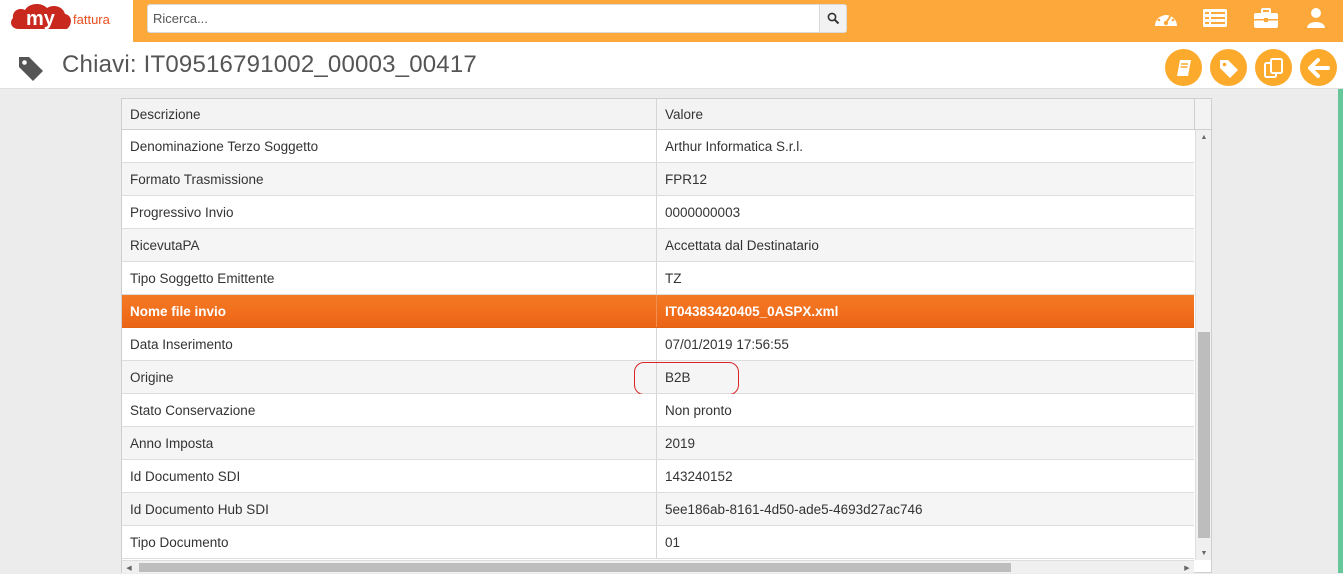  Describe the element at coordinates (658, 179) in the screenshot. I see `table-row: Formato Trasmissione FPR12` at that location.